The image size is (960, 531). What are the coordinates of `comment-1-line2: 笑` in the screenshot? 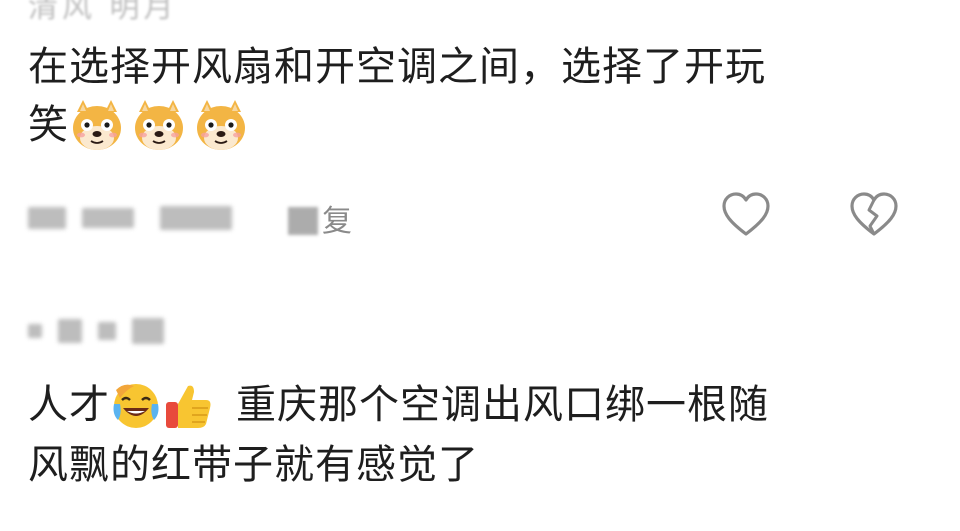 It's located at (48, 125).